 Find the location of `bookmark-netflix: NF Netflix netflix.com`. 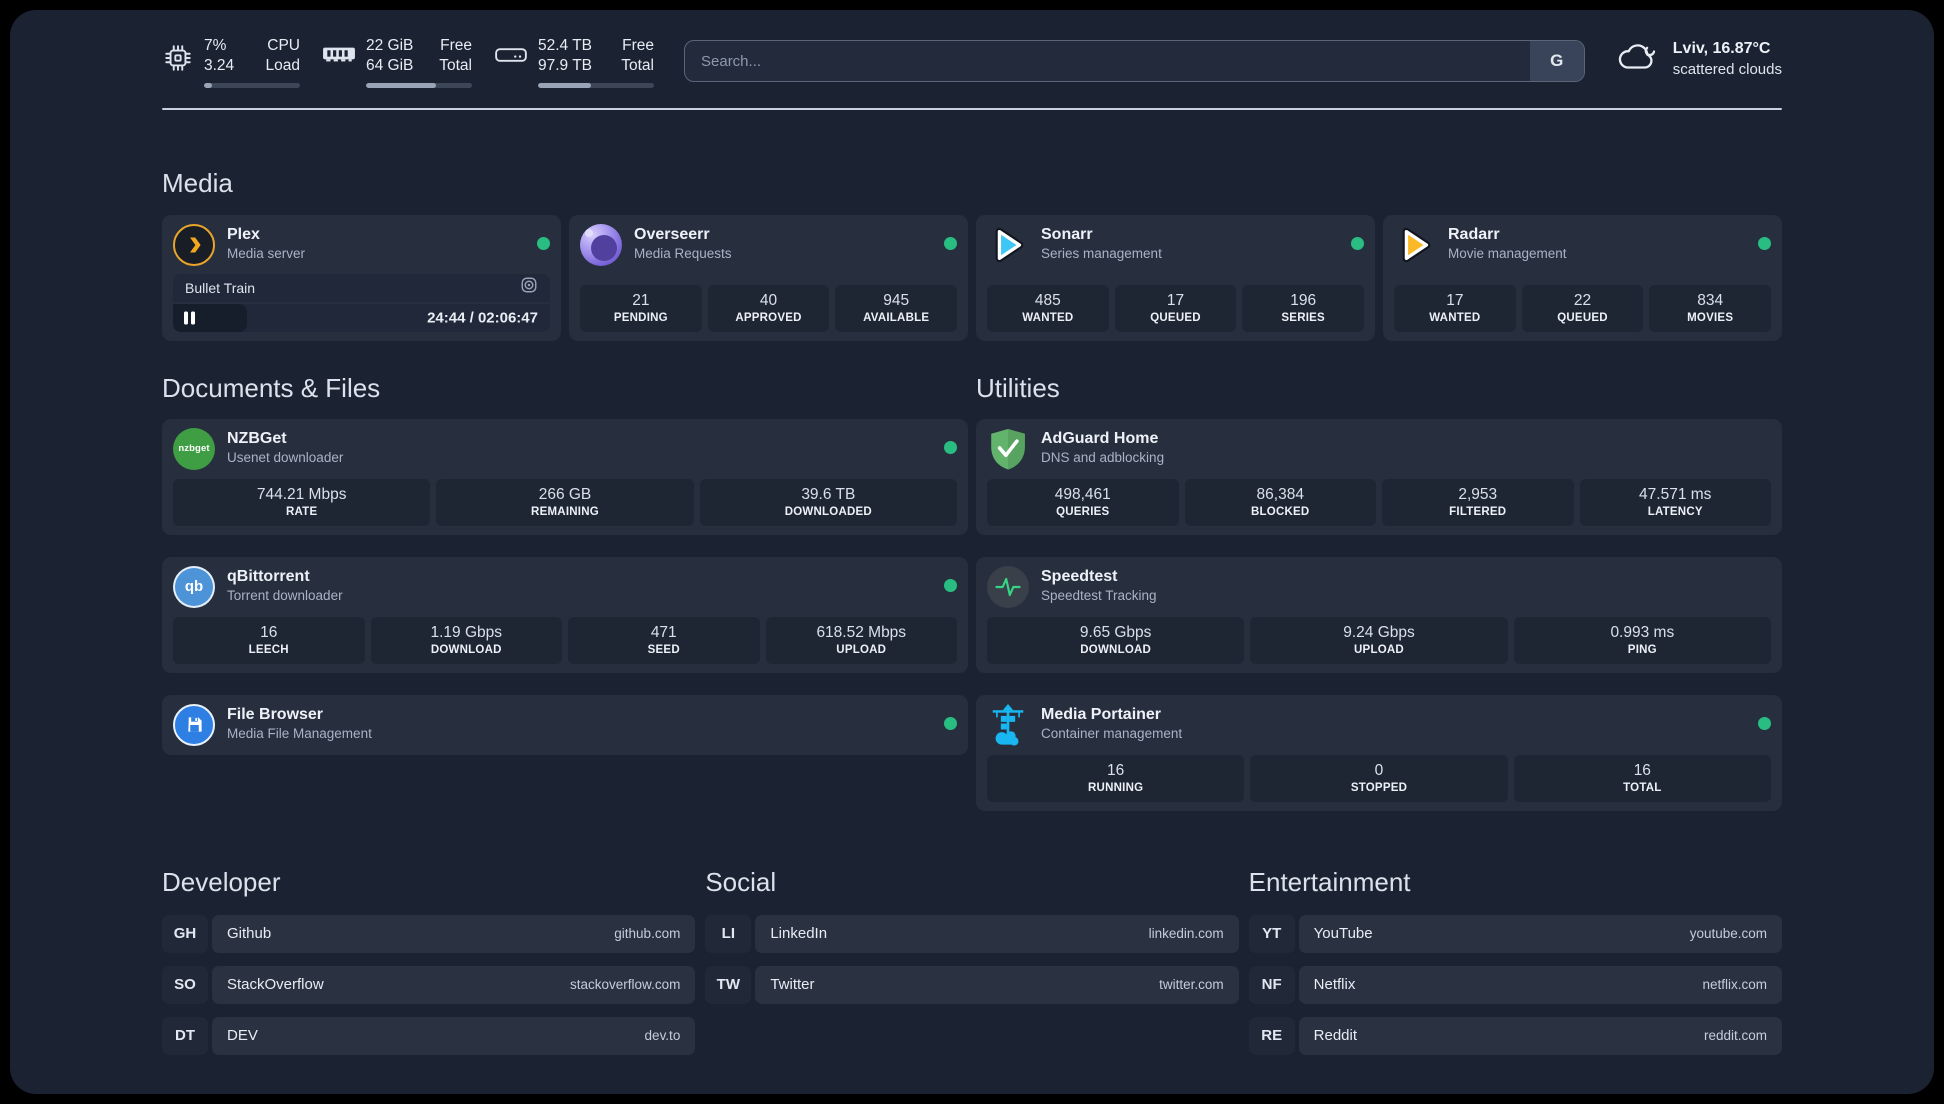

bookmark-netflix: NF Netflix netflix.com is located at coordinates (1515, 984).